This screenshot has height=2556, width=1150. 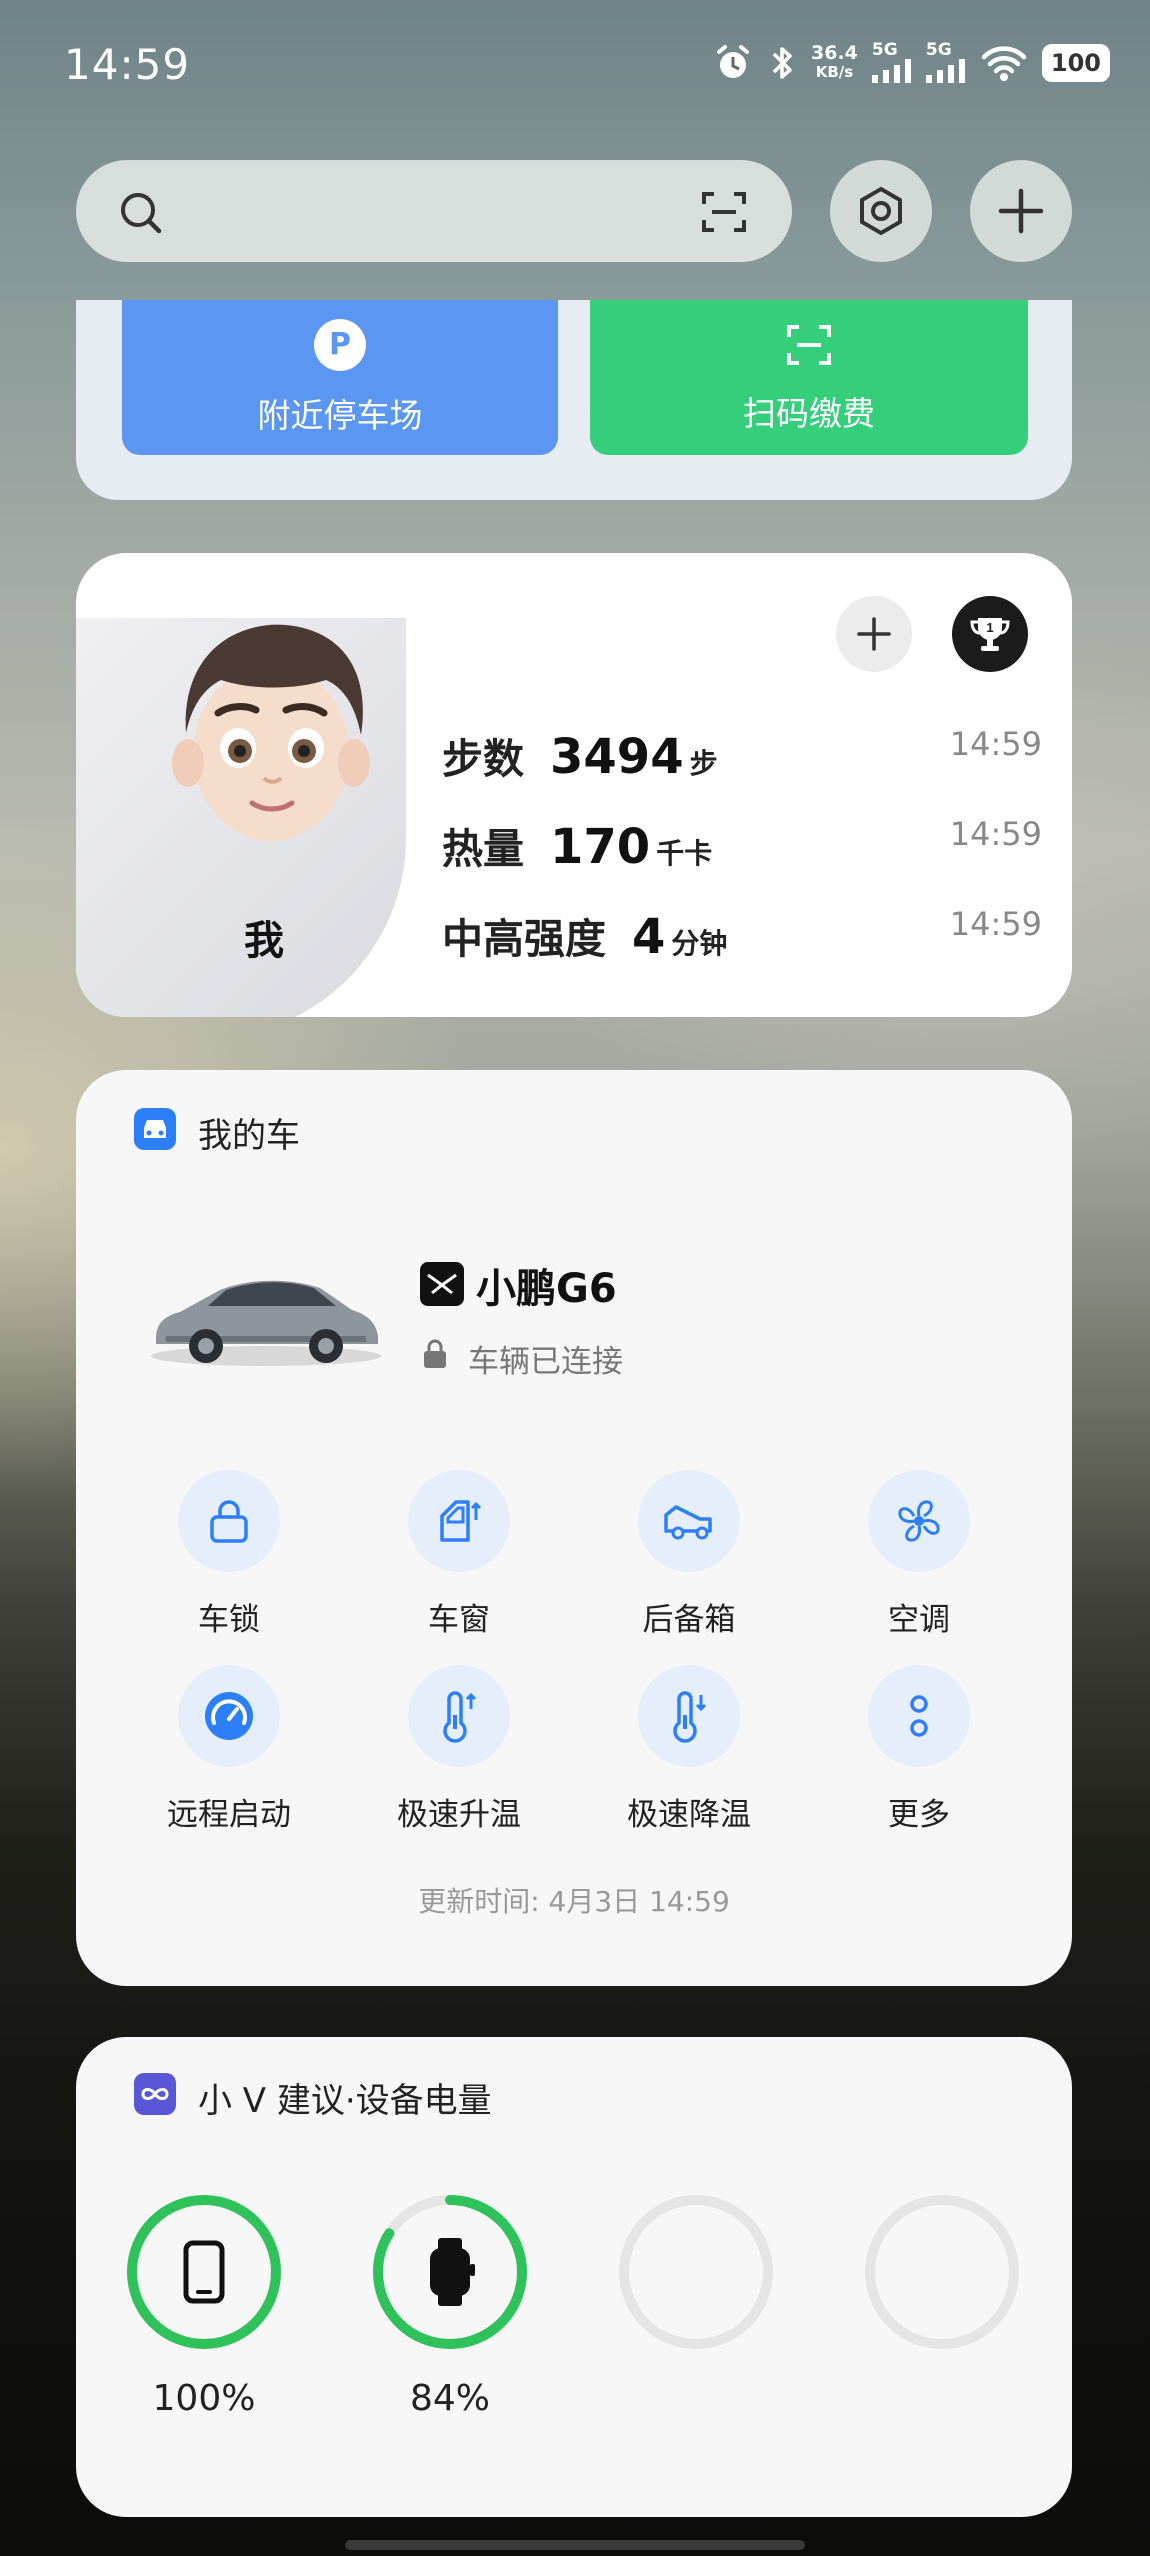 What do you see at coordinates (684, 853) in the screenshot?
I see `metric-unit: 千卡` at bounding box center [684, 853].